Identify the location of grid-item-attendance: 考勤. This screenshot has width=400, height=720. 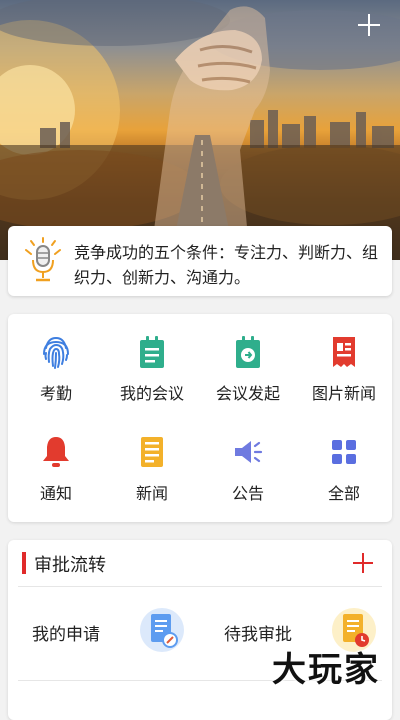
(56, 364).